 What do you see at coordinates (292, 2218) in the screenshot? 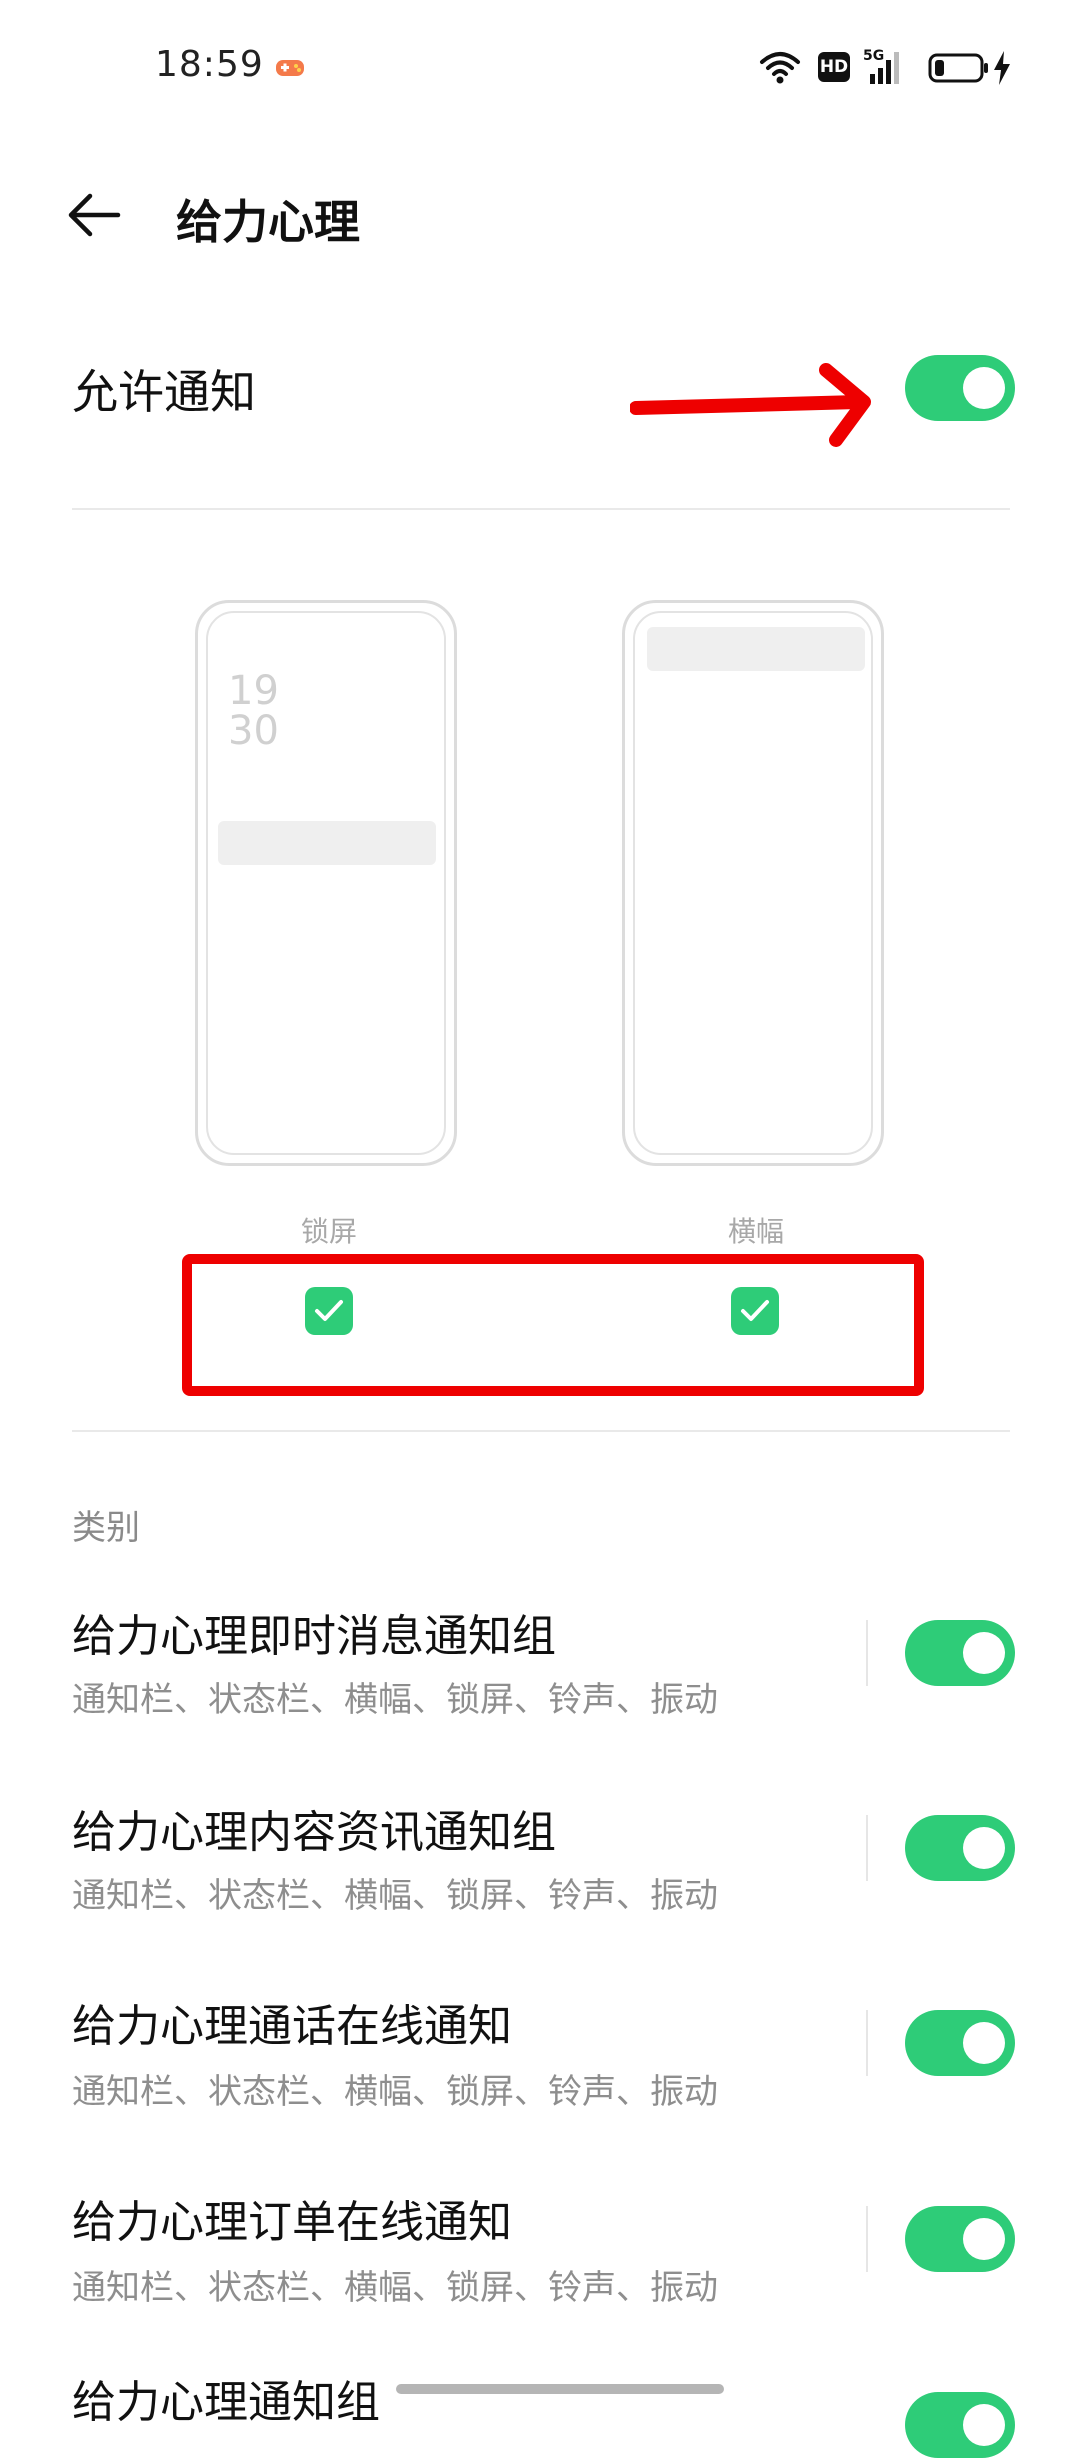
I see `category-title: 给力心理订单在线通知` at bounding box center [292, 2218].